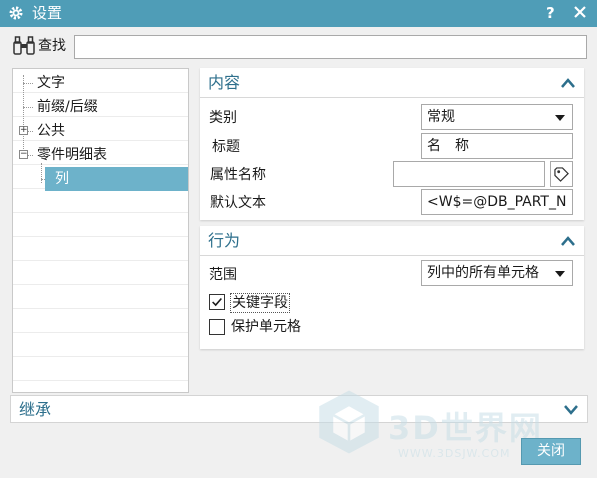 Image resolution: width=597 pixels, height=478 pixels. Describe the element at coordinates (448, 146) in the screenshot. I see `heading-value: 名 称` at that location.